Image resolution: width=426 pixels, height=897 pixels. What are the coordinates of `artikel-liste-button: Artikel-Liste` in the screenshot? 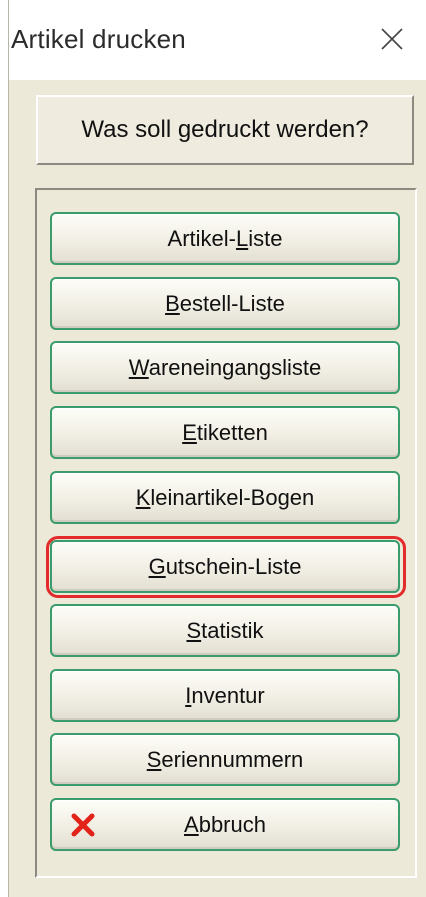 It's located at (225, 238).